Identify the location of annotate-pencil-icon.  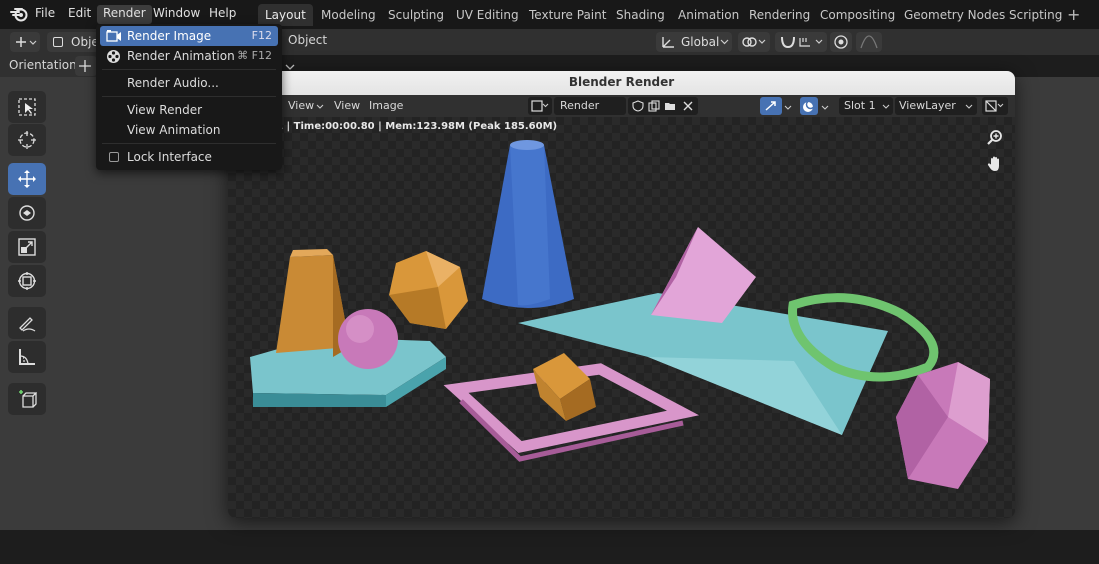
(27, 324).